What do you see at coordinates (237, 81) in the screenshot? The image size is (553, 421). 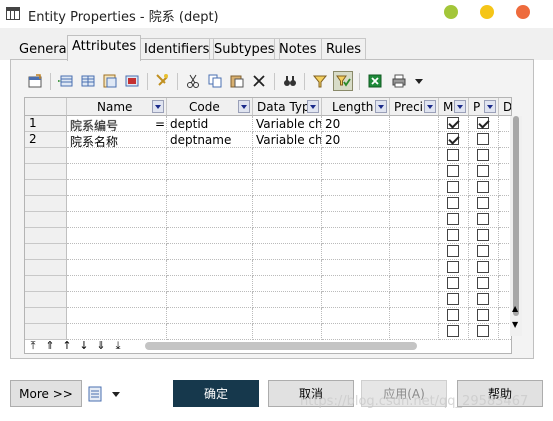 I see `paste-icon` at bounding box center [237, 81].